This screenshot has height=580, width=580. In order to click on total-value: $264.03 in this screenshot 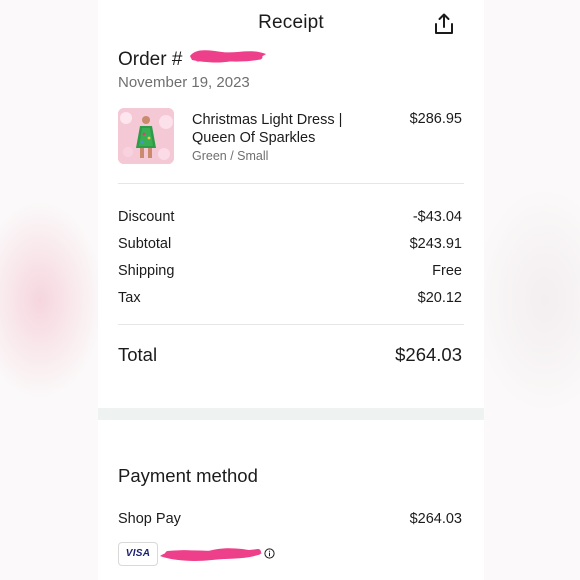, I will do `click(428, 354)`.